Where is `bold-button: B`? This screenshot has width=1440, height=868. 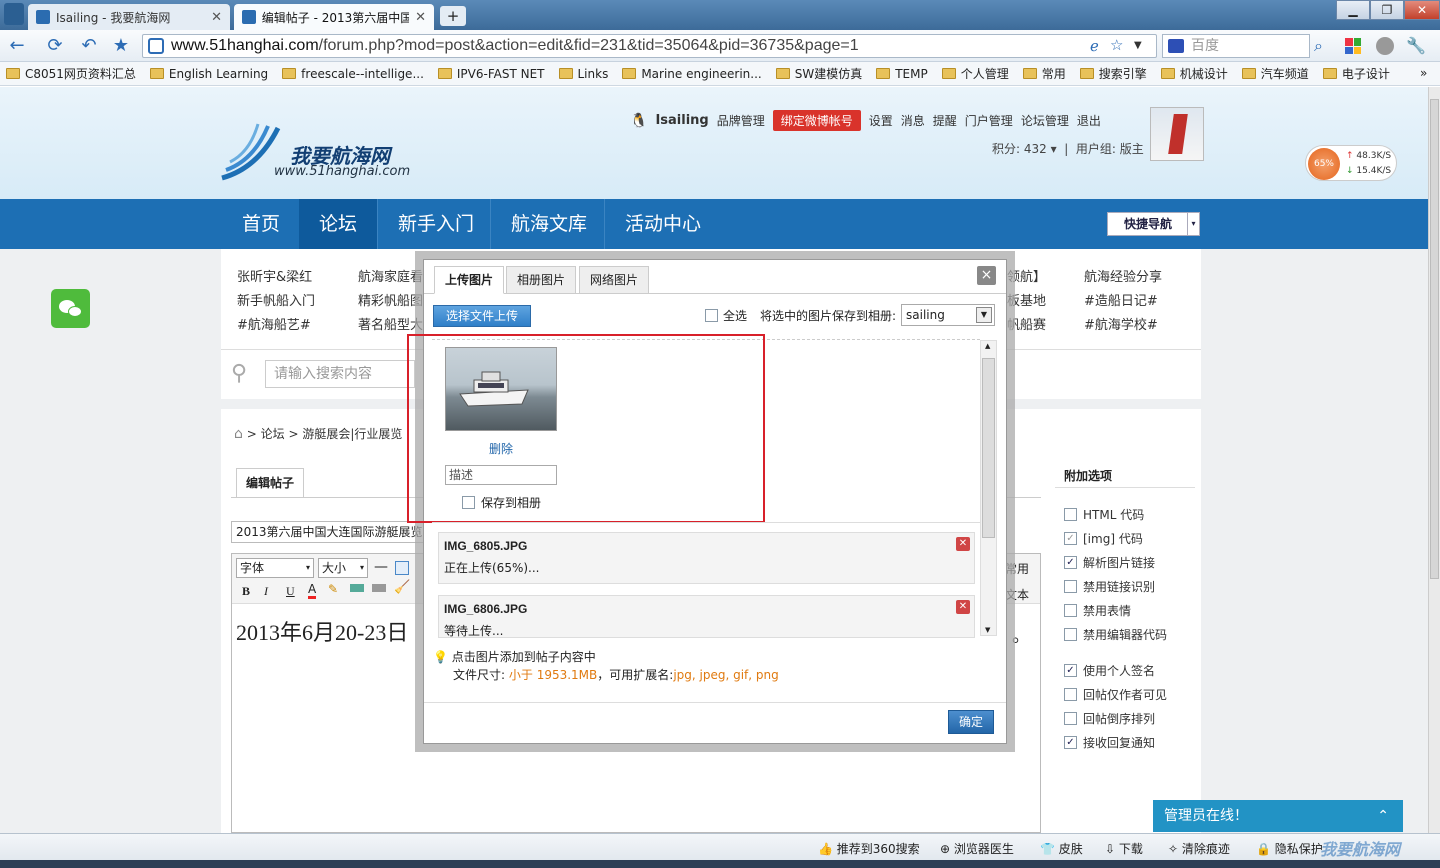
bold-button: B is located at coordinates (246, 591).